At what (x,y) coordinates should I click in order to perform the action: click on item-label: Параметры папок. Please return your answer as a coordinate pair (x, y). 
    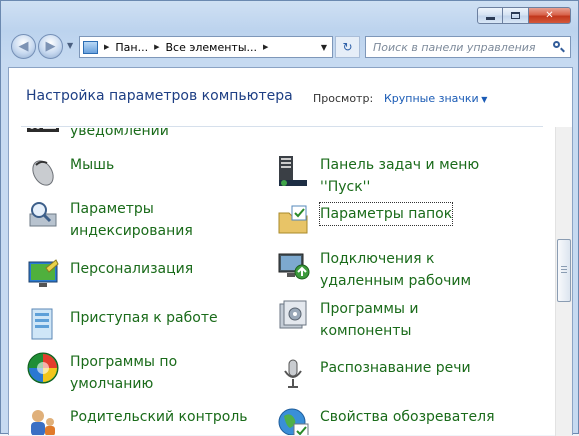
    Looking at the image, I should click on (386, 214).